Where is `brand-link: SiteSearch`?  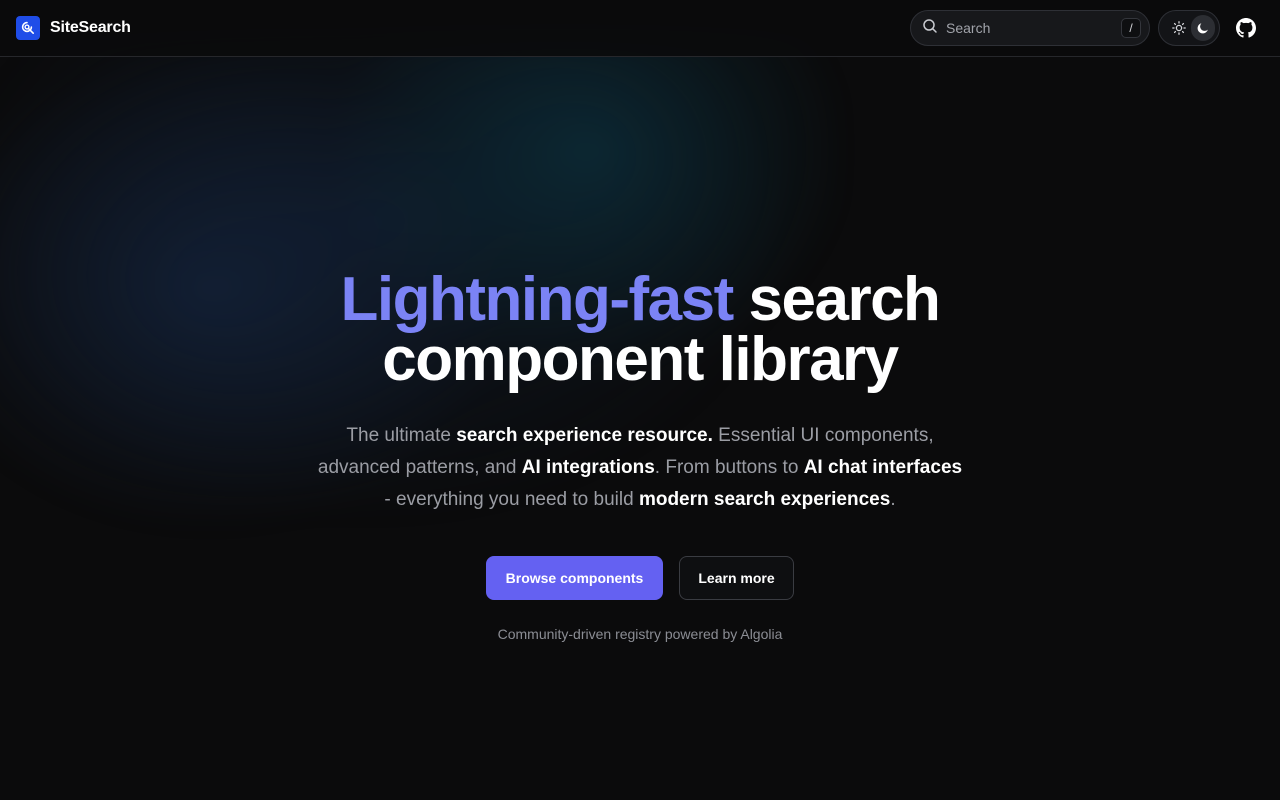
brand-link: SiteSearch is located at coordinates (73, 28).